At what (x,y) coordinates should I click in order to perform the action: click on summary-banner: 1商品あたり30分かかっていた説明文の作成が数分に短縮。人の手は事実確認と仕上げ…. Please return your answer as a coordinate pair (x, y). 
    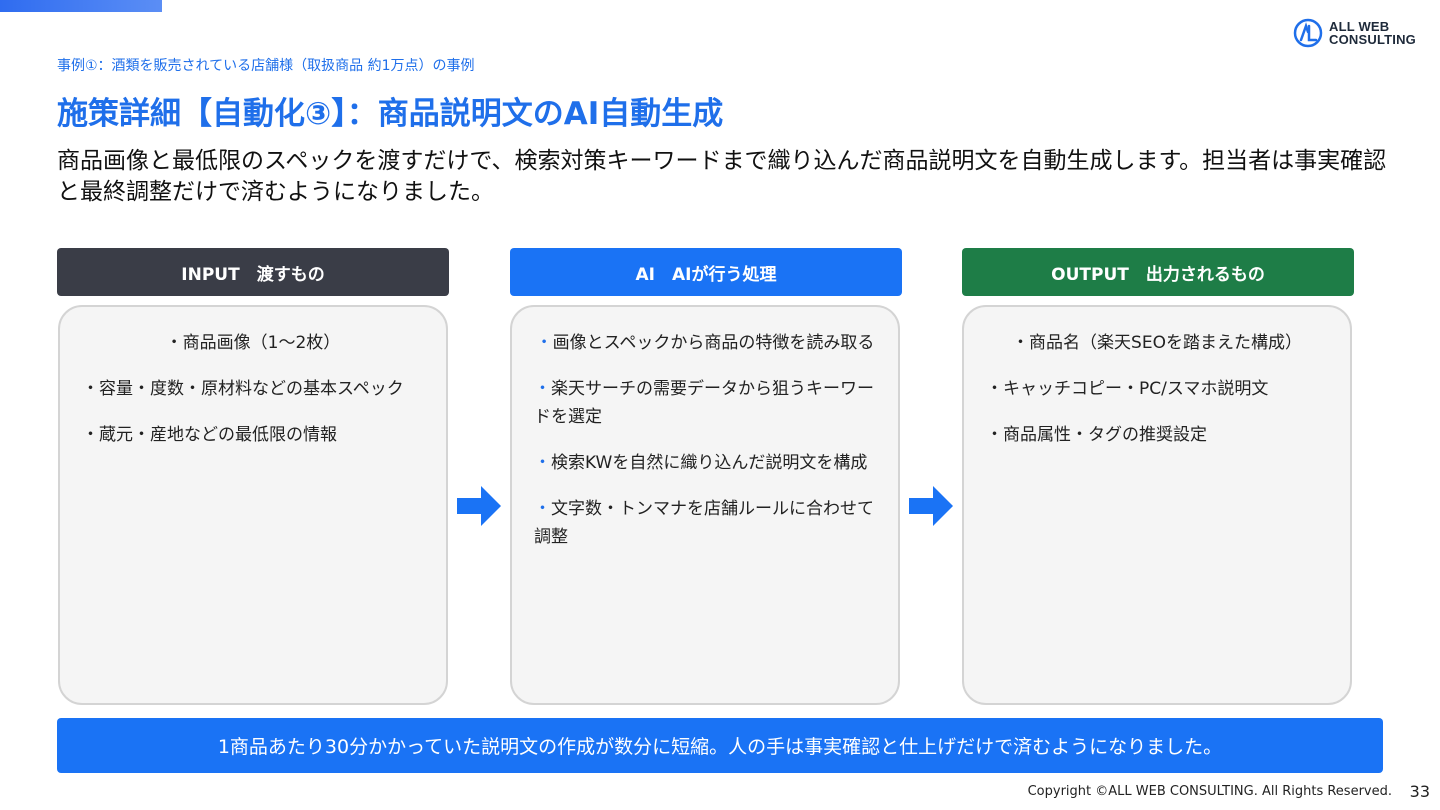
    Looking at the image, I should click on (720, 745).